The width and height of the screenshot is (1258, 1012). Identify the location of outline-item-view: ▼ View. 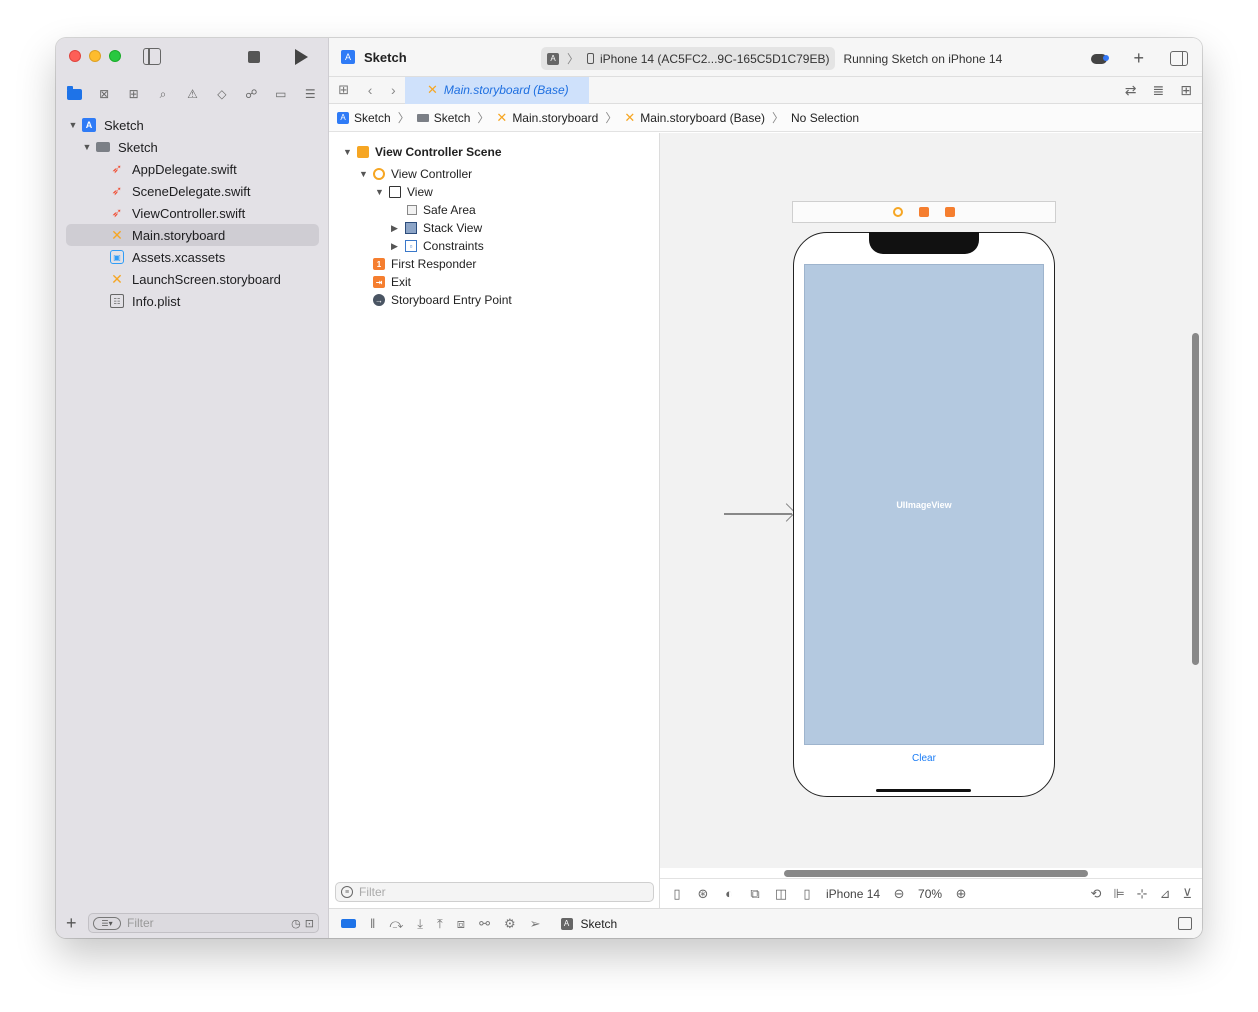
(404, 192).